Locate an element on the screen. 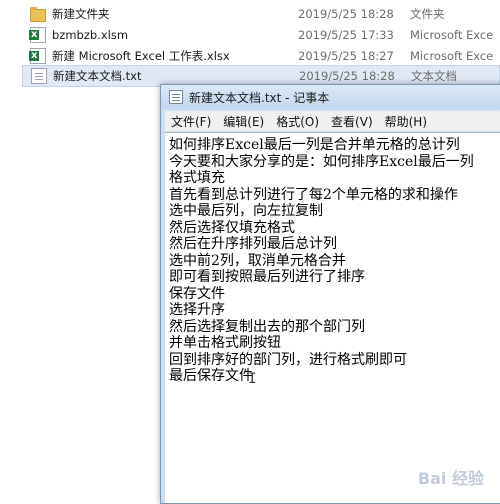 The width and height of the screenshot is (500, 504). file-name: 新建文本文档.txt is located at coordinates (97, 76).